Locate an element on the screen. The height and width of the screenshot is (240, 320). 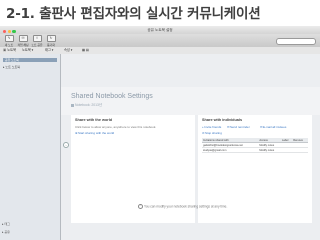
close-window-button is located at coordinates (5, 31).